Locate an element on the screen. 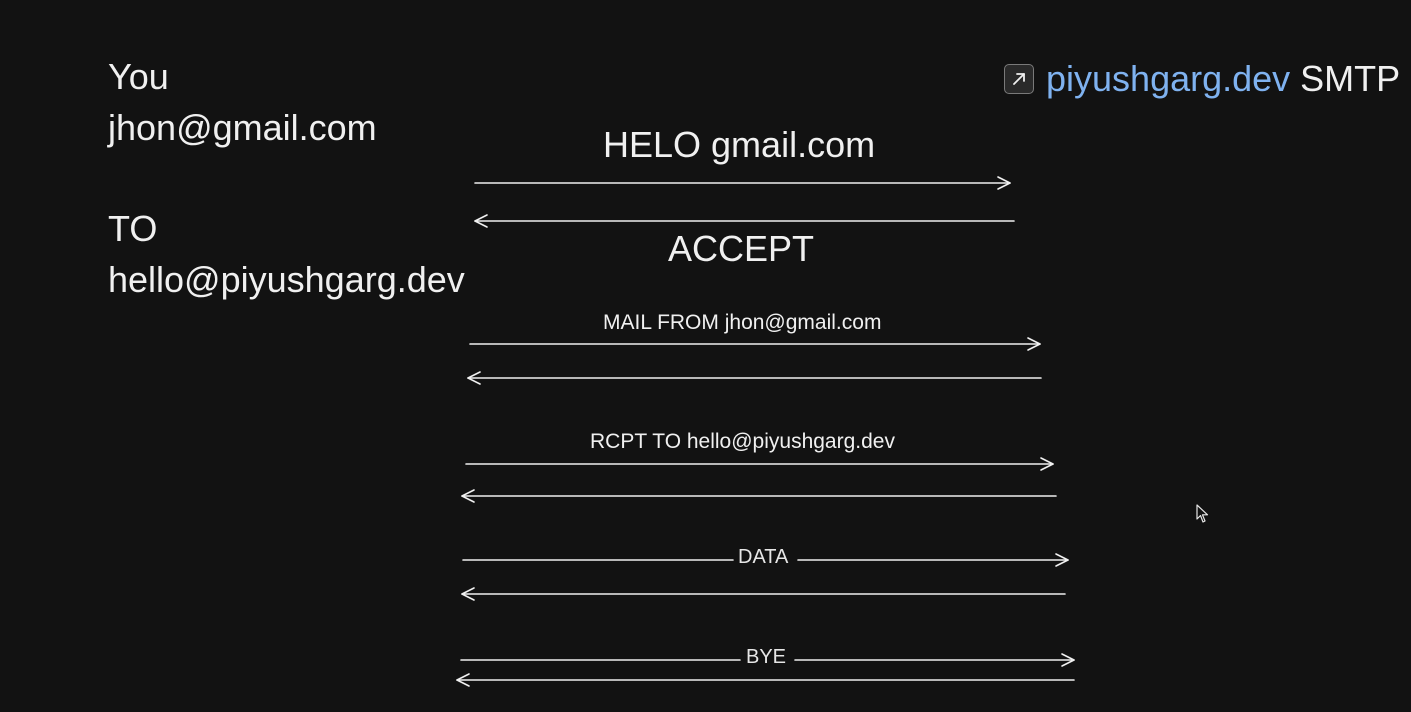  mouse-cursor-icon is located at coordinates (1202, 513).